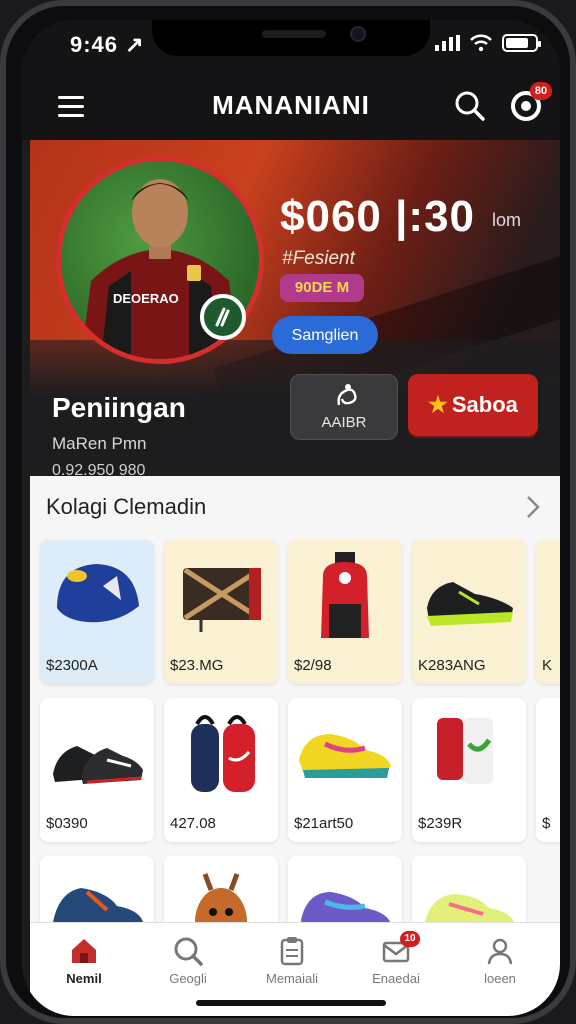  Describe the element at coordinates (291, 978) in the screenshot. I see `tab-label: Memaiali` at that location.